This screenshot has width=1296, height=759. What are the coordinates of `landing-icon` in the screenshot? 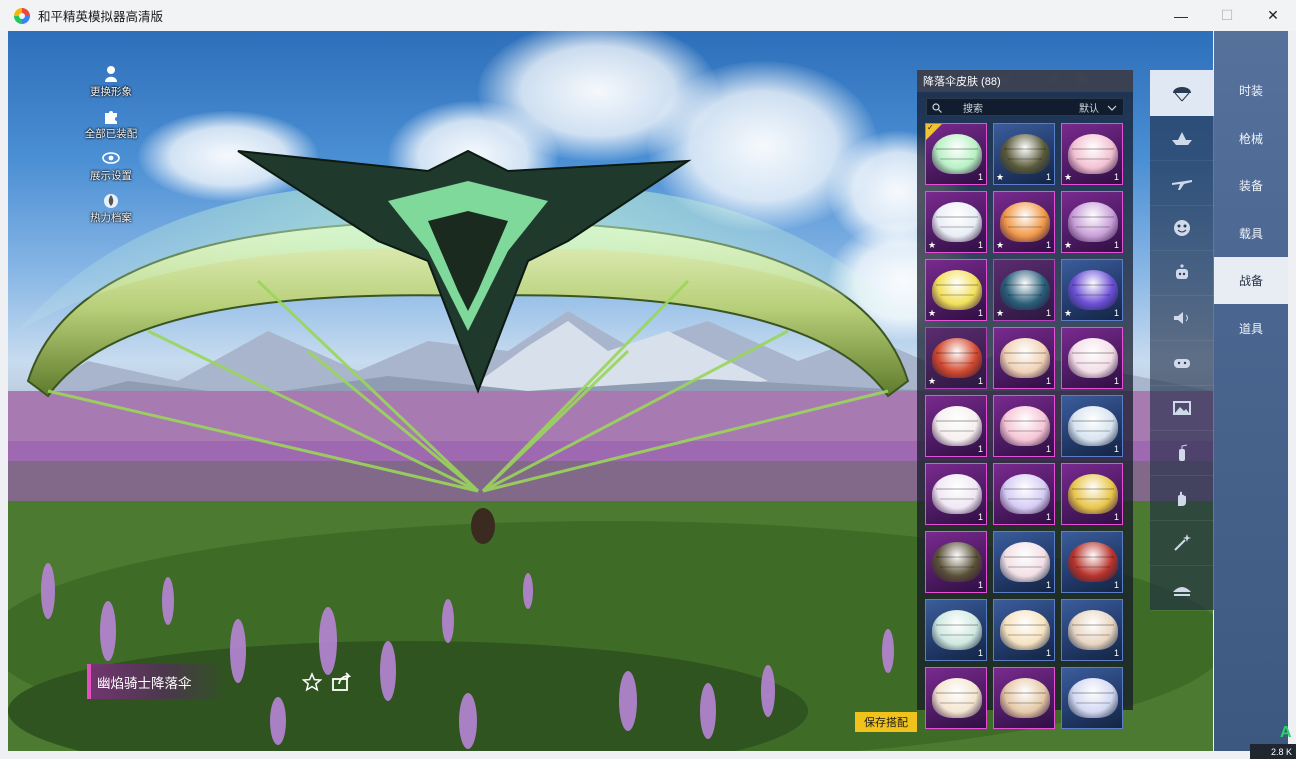 It's located at (1182, 591).